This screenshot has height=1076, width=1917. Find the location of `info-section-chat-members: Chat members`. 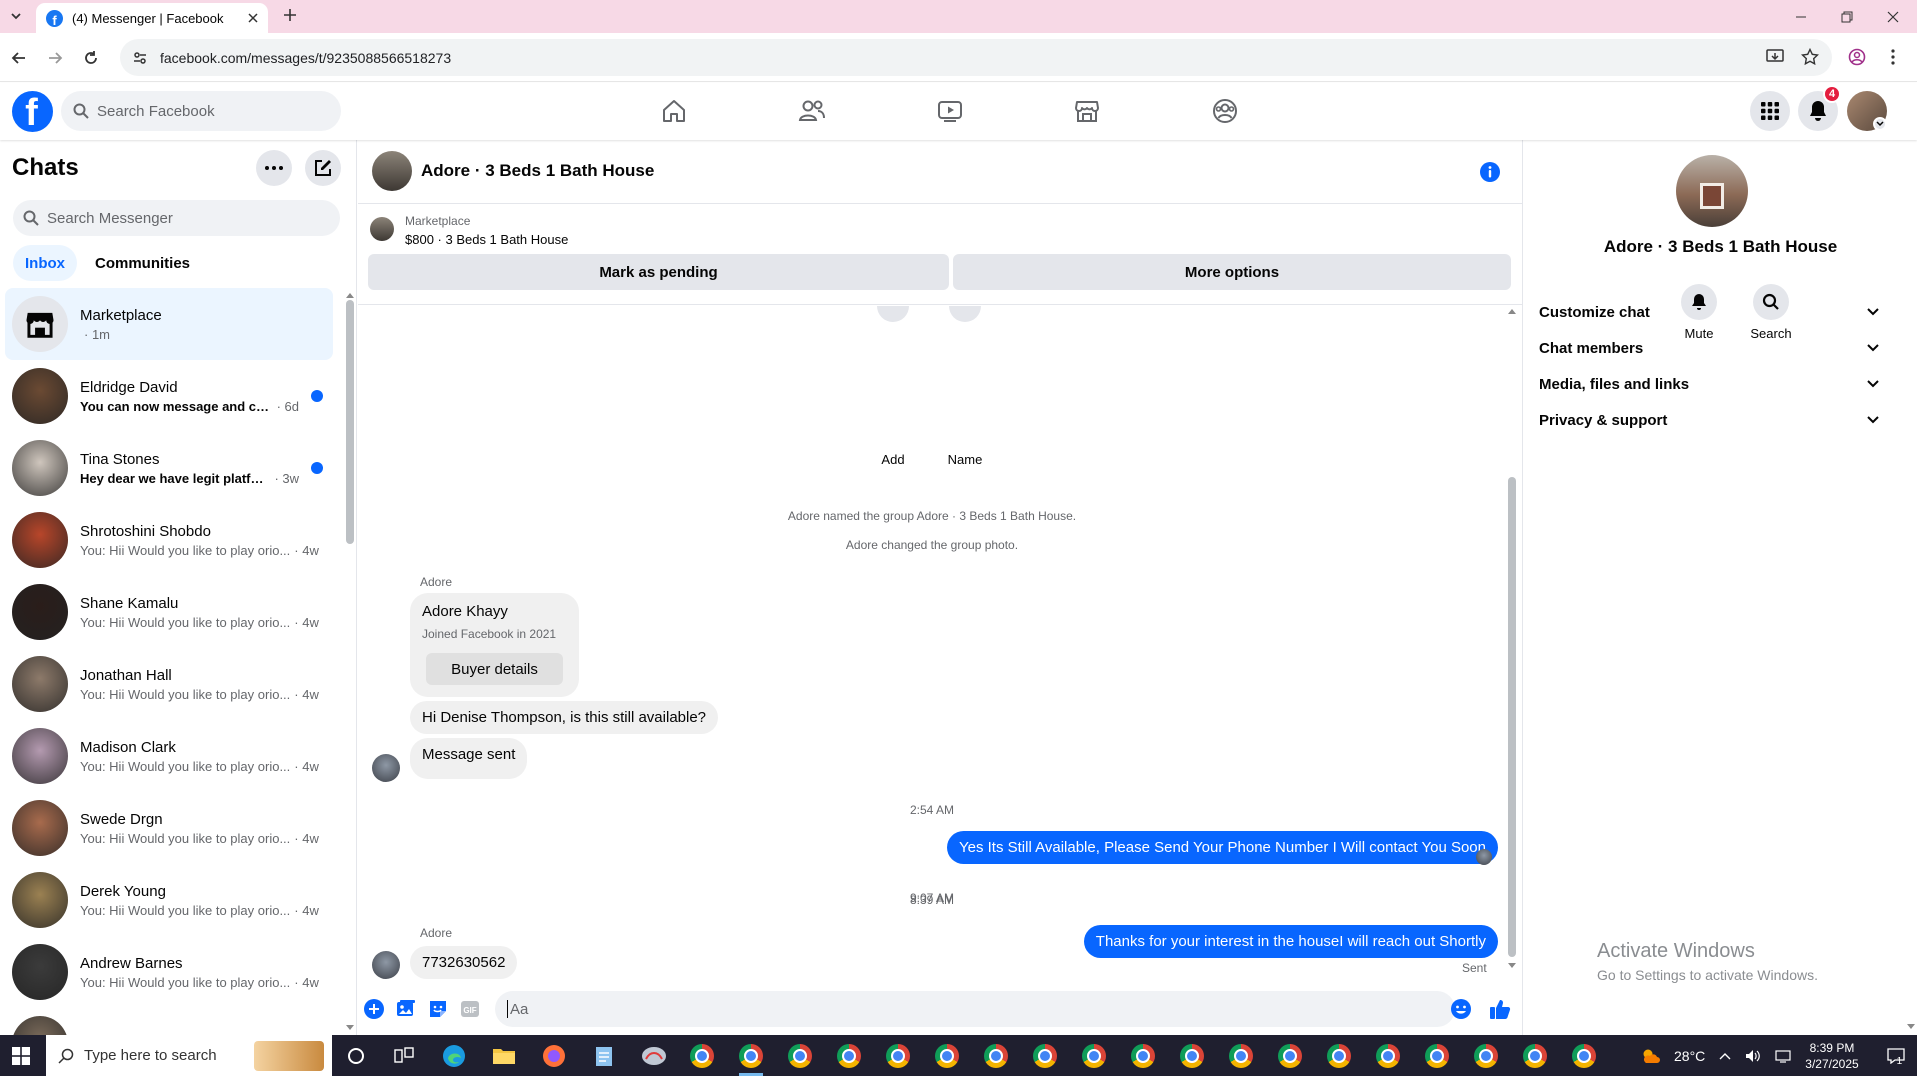

info-section-chat-members: Chat members is located at coordinates (1714, 348).